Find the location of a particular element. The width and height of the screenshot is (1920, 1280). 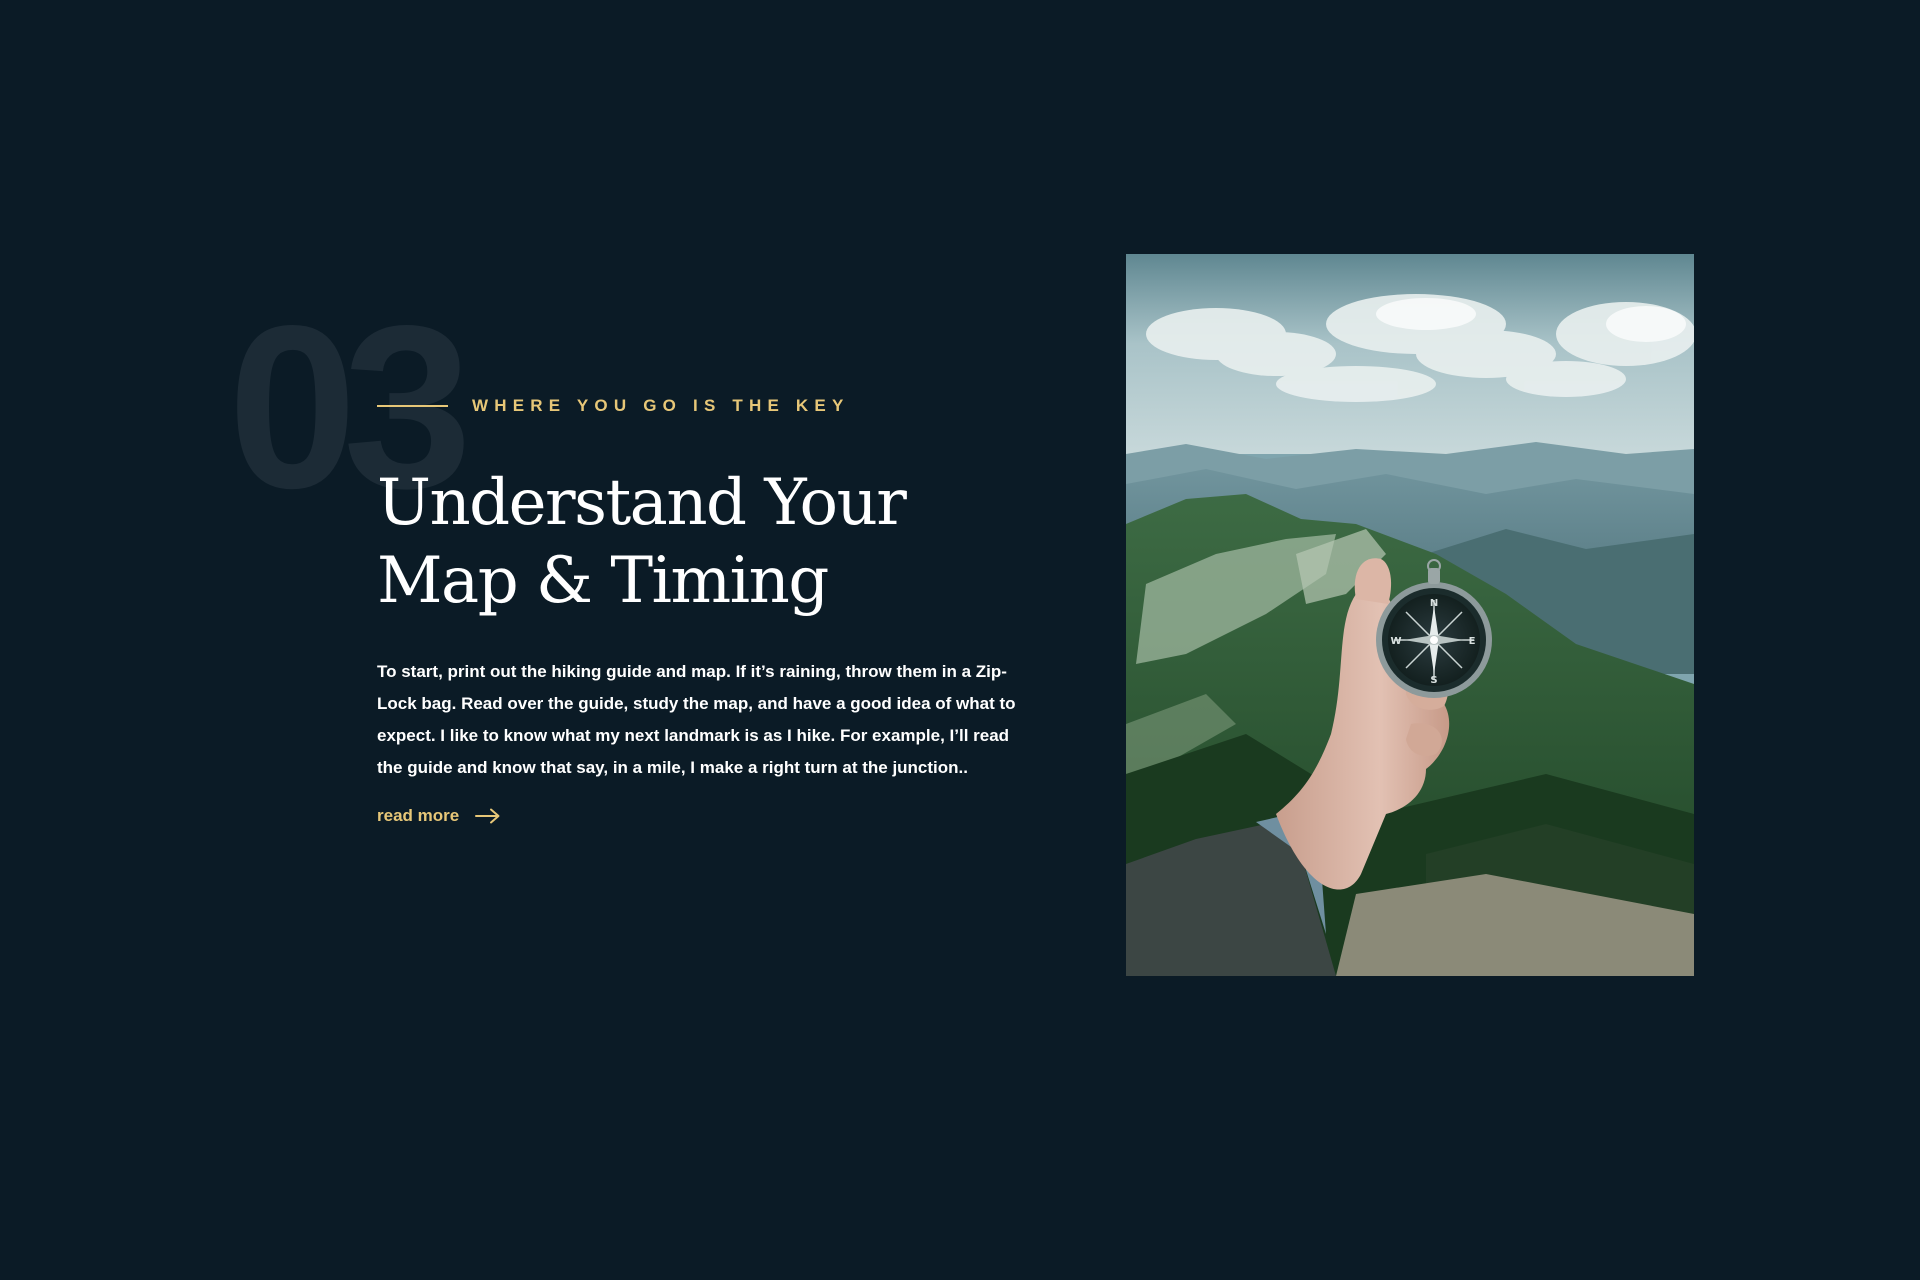

read-more-link: read more is located at coordinates (439, 816).